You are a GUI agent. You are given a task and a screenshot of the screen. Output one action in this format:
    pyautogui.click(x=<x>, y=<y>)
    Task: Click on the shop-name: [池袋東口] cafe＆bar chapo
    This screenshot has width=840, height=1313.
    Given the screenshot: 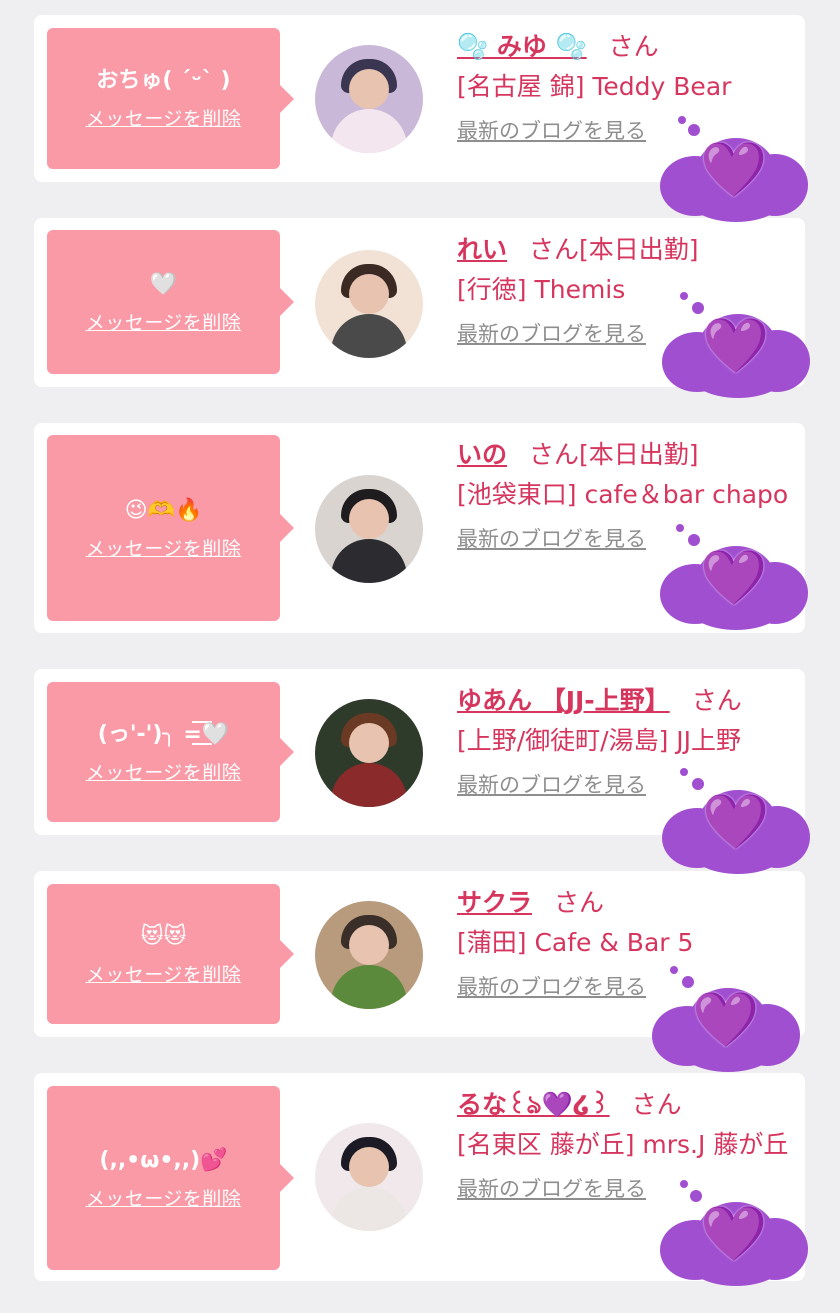 What is the action you would take?
    pyautogui.click(x=623, y=494)
    